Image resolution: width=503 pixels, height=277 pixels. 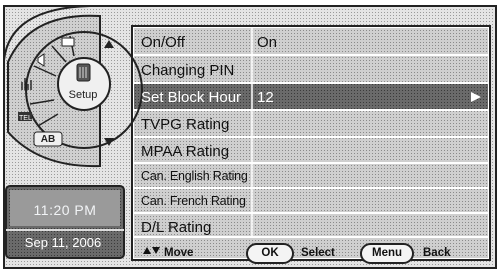 I want to click on menu-item-set-block-hour: Set Block Hour, so click(x=191, y=97).